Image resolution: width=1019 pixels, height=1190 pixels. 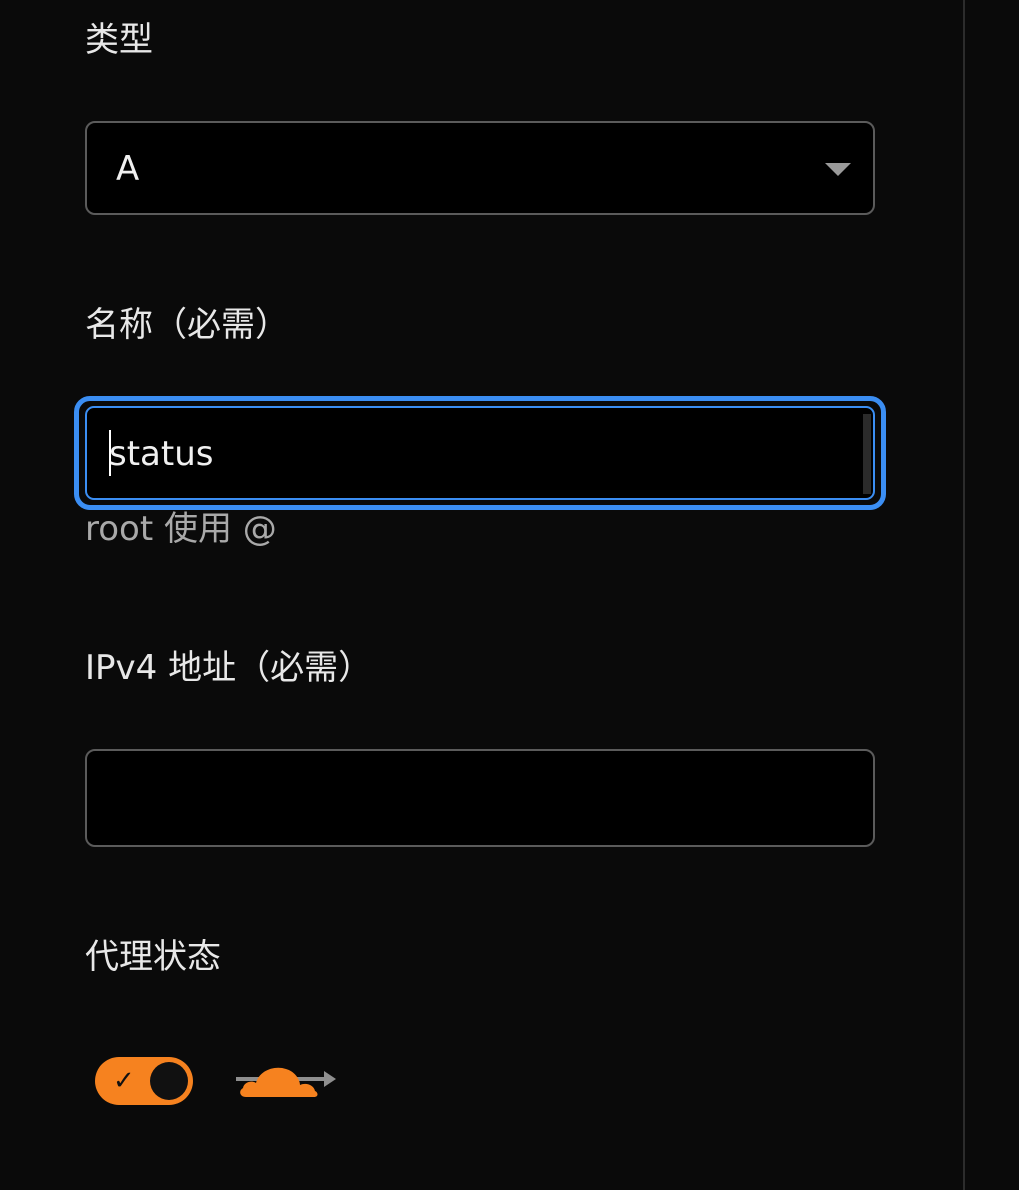 What do you see at coordinates (169, 1081) in the screenshot?
I see `toggle-knob` at bounding box center [169, 1081].